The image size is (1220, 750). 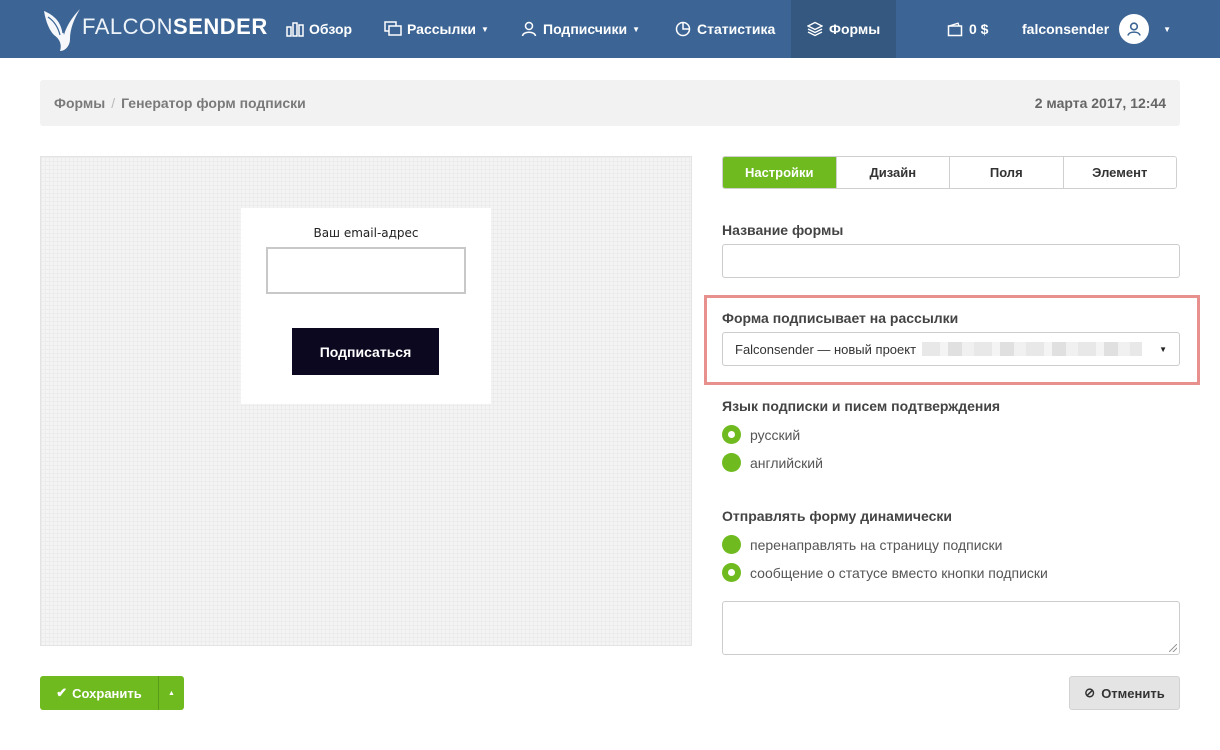 What do you see at coordinates (1119, 172) in the screenshot?
I see `tab-element: Элемент` at bounding box center [1119, 172].